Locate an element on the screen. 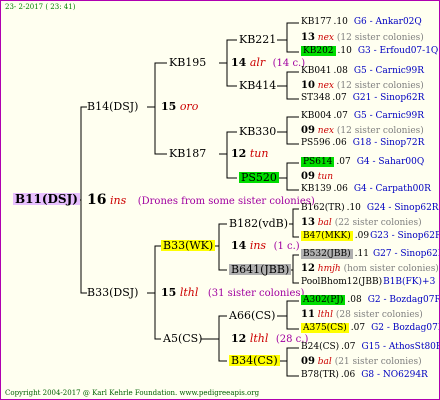  leaf-kb041: KB041.08 G5 - Carnic99R is located at coordinates (362, 71).